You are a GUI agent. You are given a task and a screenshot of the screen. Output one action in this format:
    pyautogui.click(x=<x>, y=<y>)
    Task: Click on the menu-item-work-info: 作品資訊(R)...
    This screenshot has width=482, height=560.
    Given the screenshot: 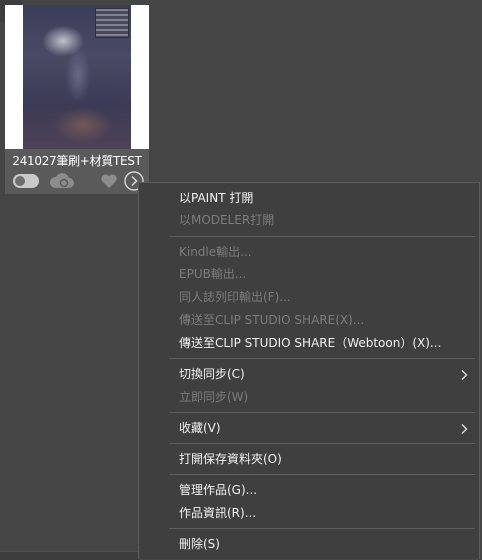 What is the action you would take?
    pyautogui.click(x=217, y=513)
    